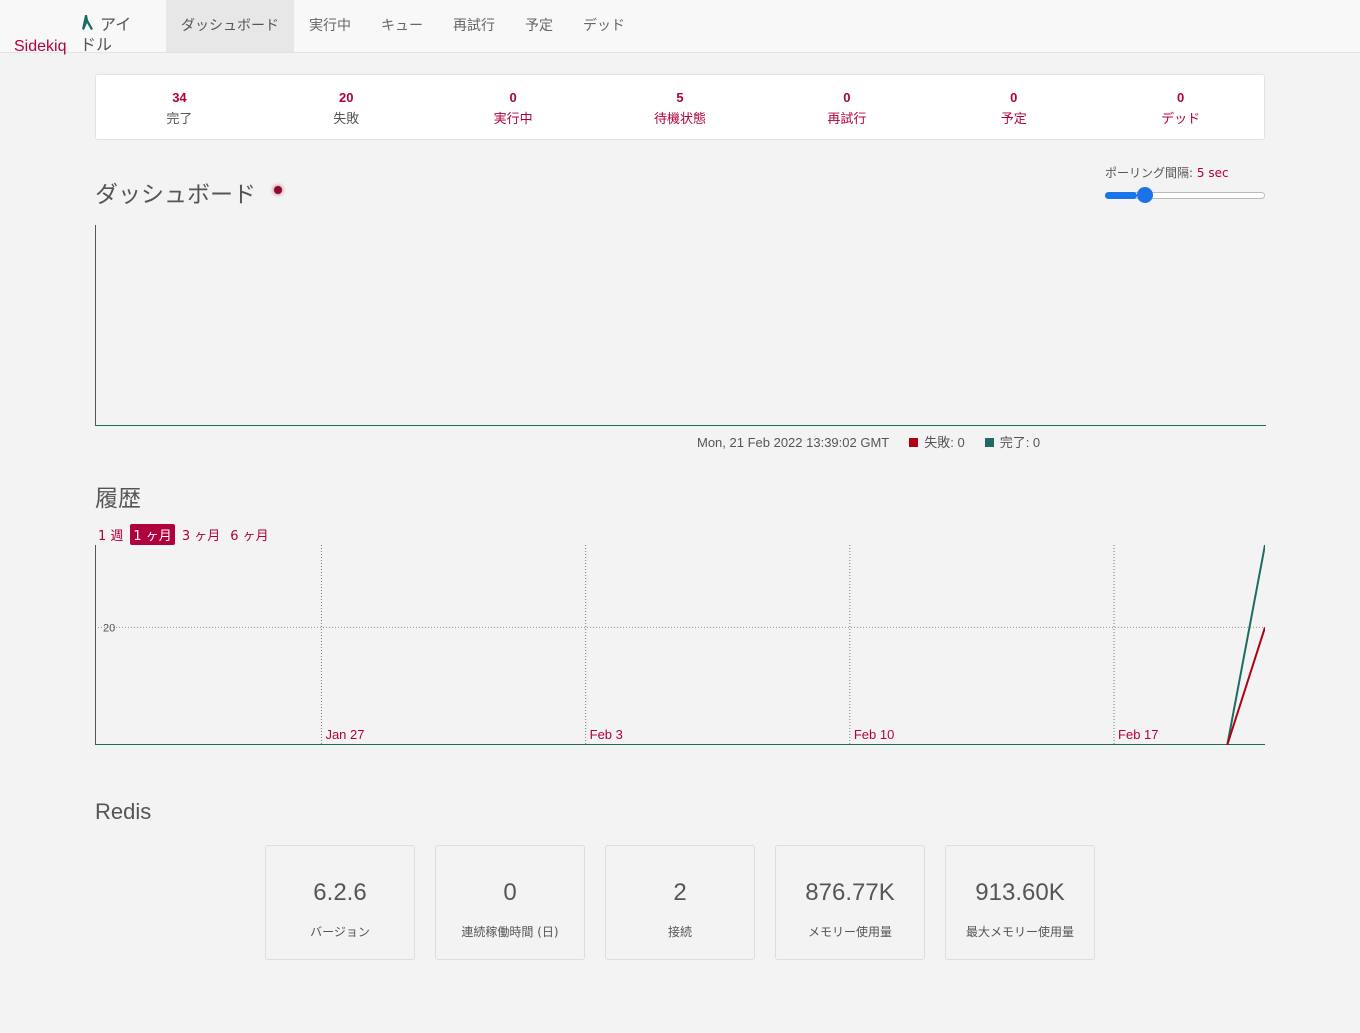 The height and width of the screenshot is (1033, 1360). I want to click on realtime-processed: 完了: 0, so click(1020, 442).